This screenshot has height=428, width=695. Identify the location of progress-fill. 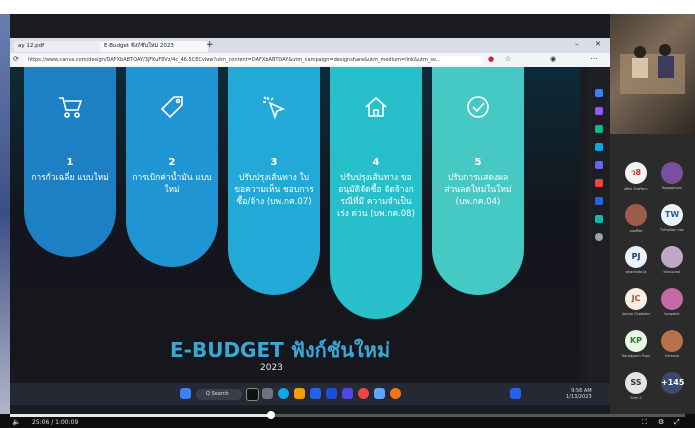
(141, 415).